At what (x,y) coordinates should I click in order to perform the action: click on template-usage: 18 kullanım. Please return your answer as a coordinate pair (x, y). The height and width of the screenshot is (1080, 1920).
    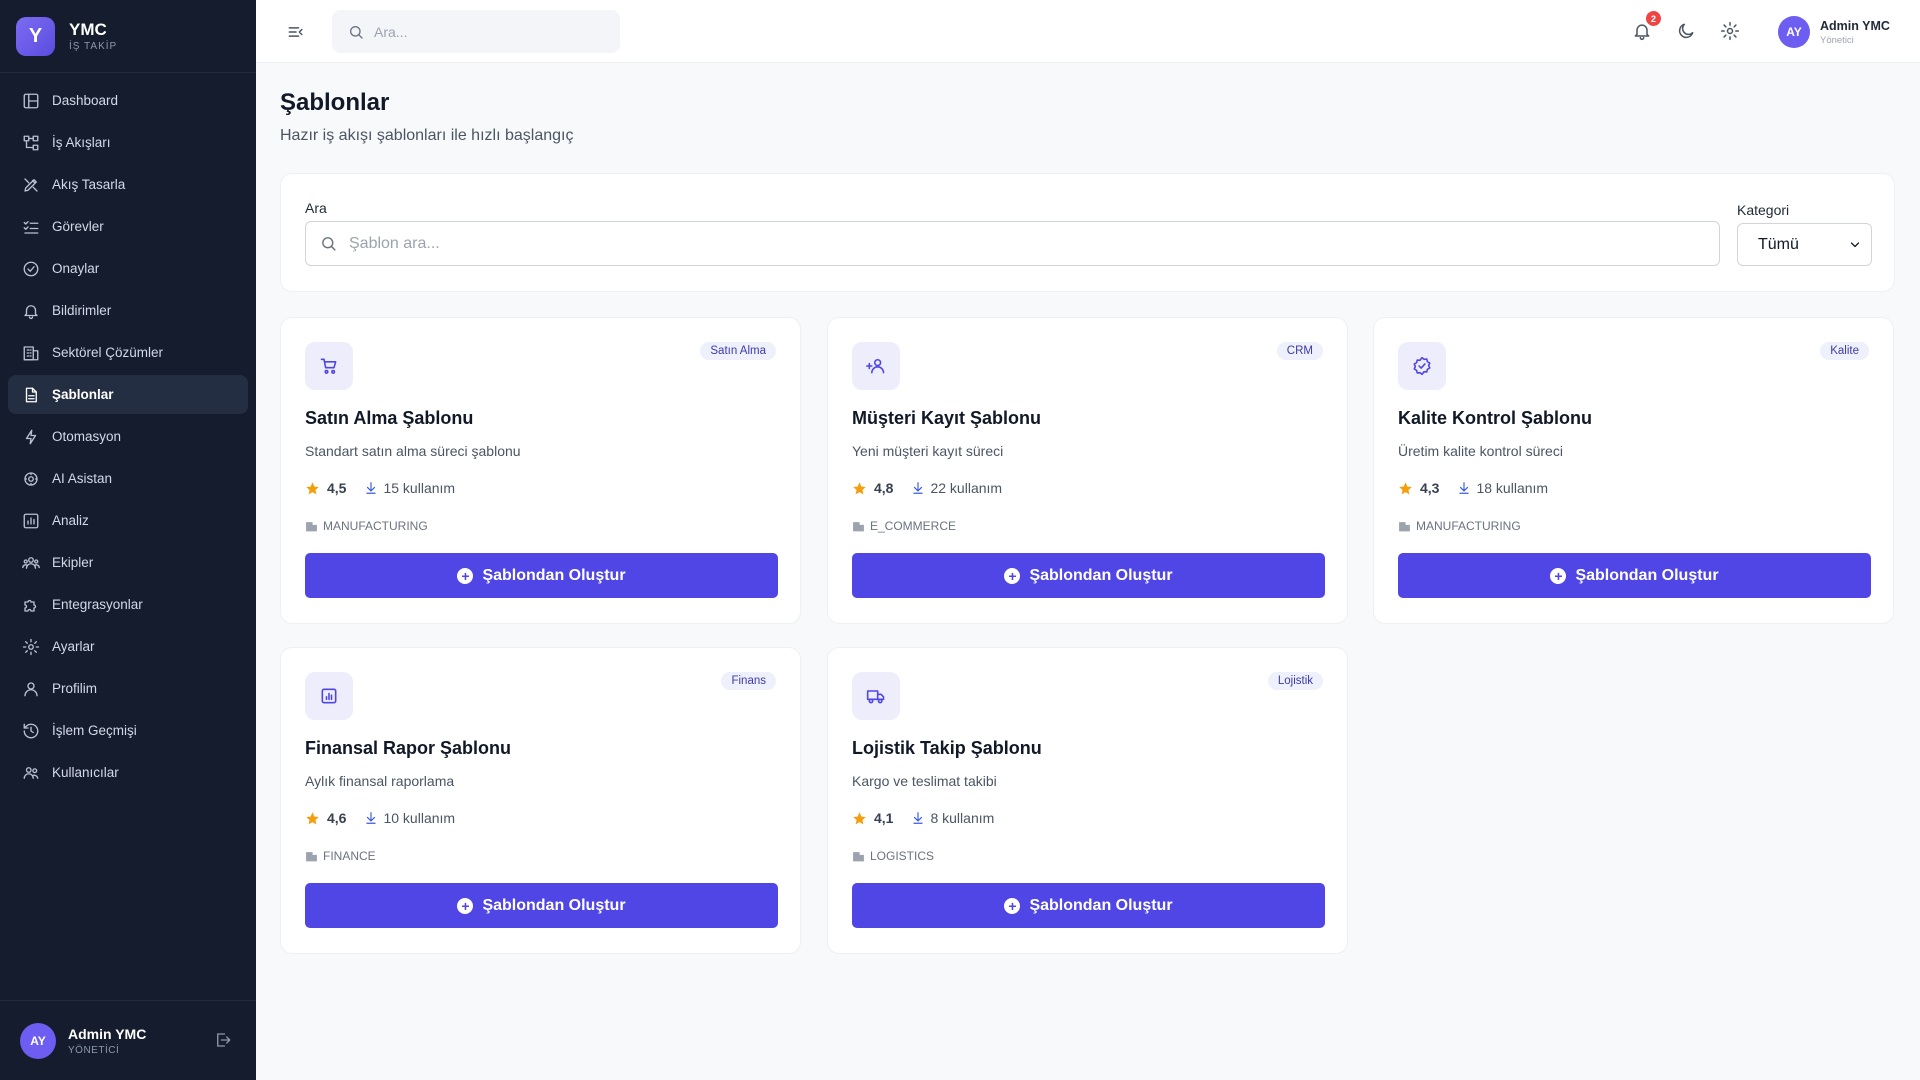
    Looking at the image, I should click on (1512, 488).